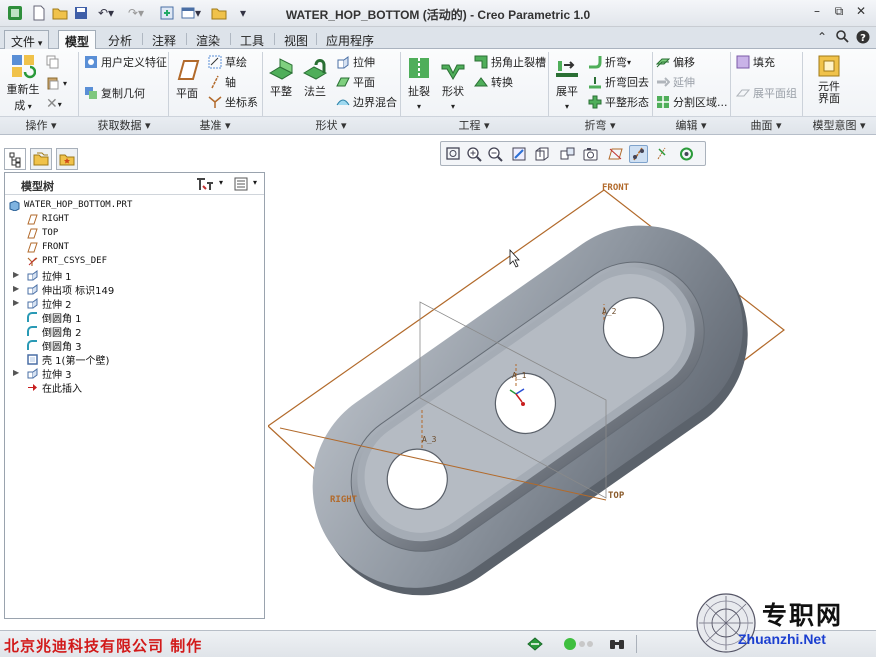  I want to click on sketch-button: 草绘, so click(227, 62).